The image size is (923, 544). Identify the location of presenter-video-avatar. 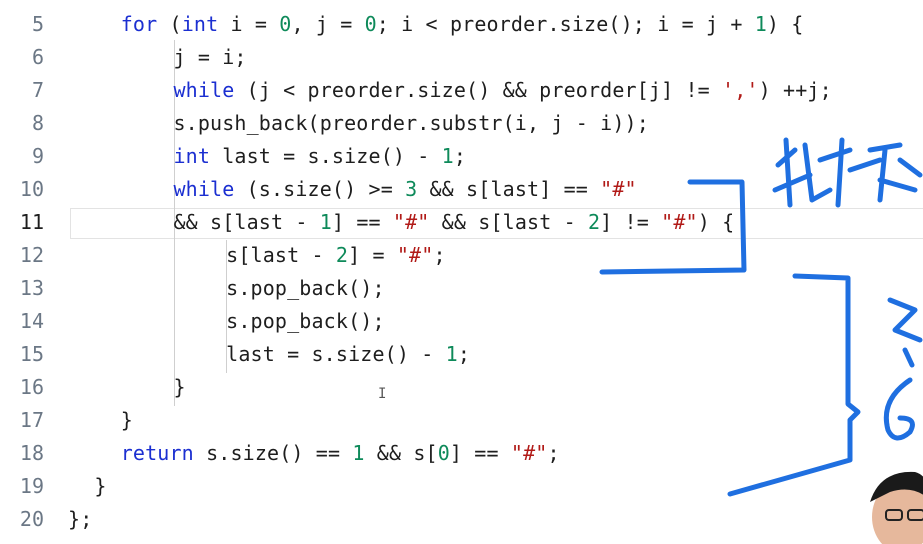
(891, 503).